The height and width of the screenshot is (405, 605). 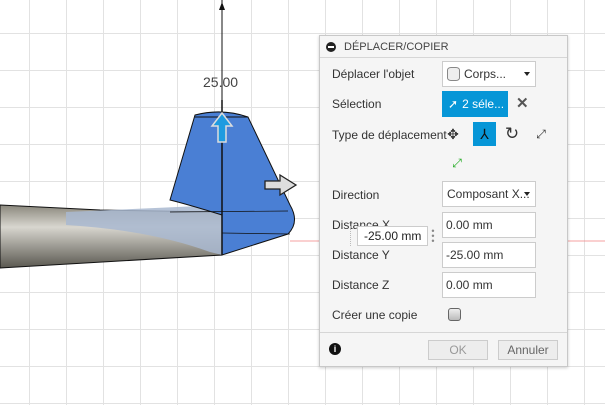 I want to click on point-to-point-icon: ⤢, so click(x=541, y=134).